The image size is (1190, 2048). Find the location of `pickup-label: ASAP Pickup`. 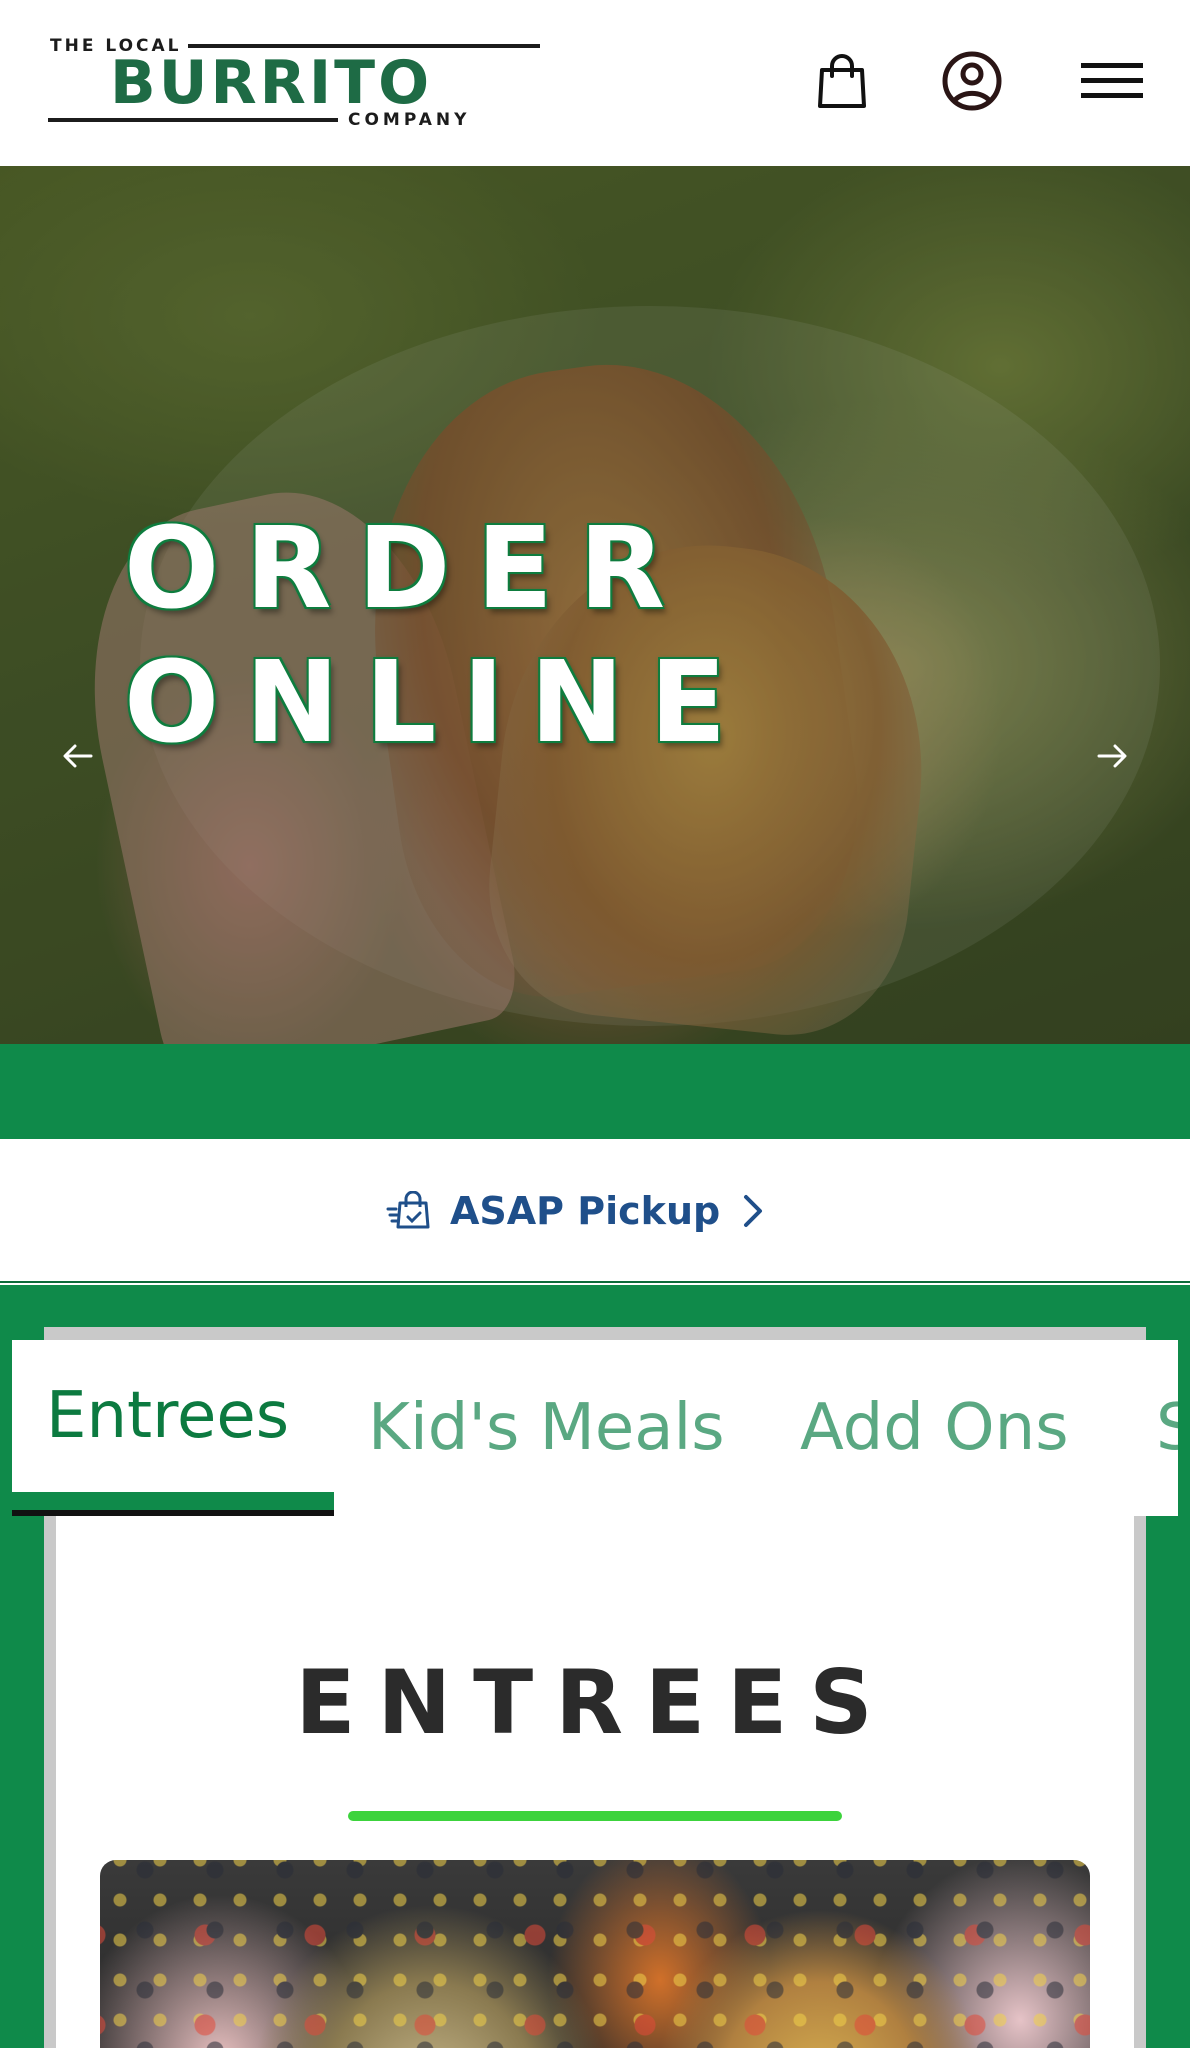

pickup-label: ASAP Pickup is located at coordinates (585, 1211).